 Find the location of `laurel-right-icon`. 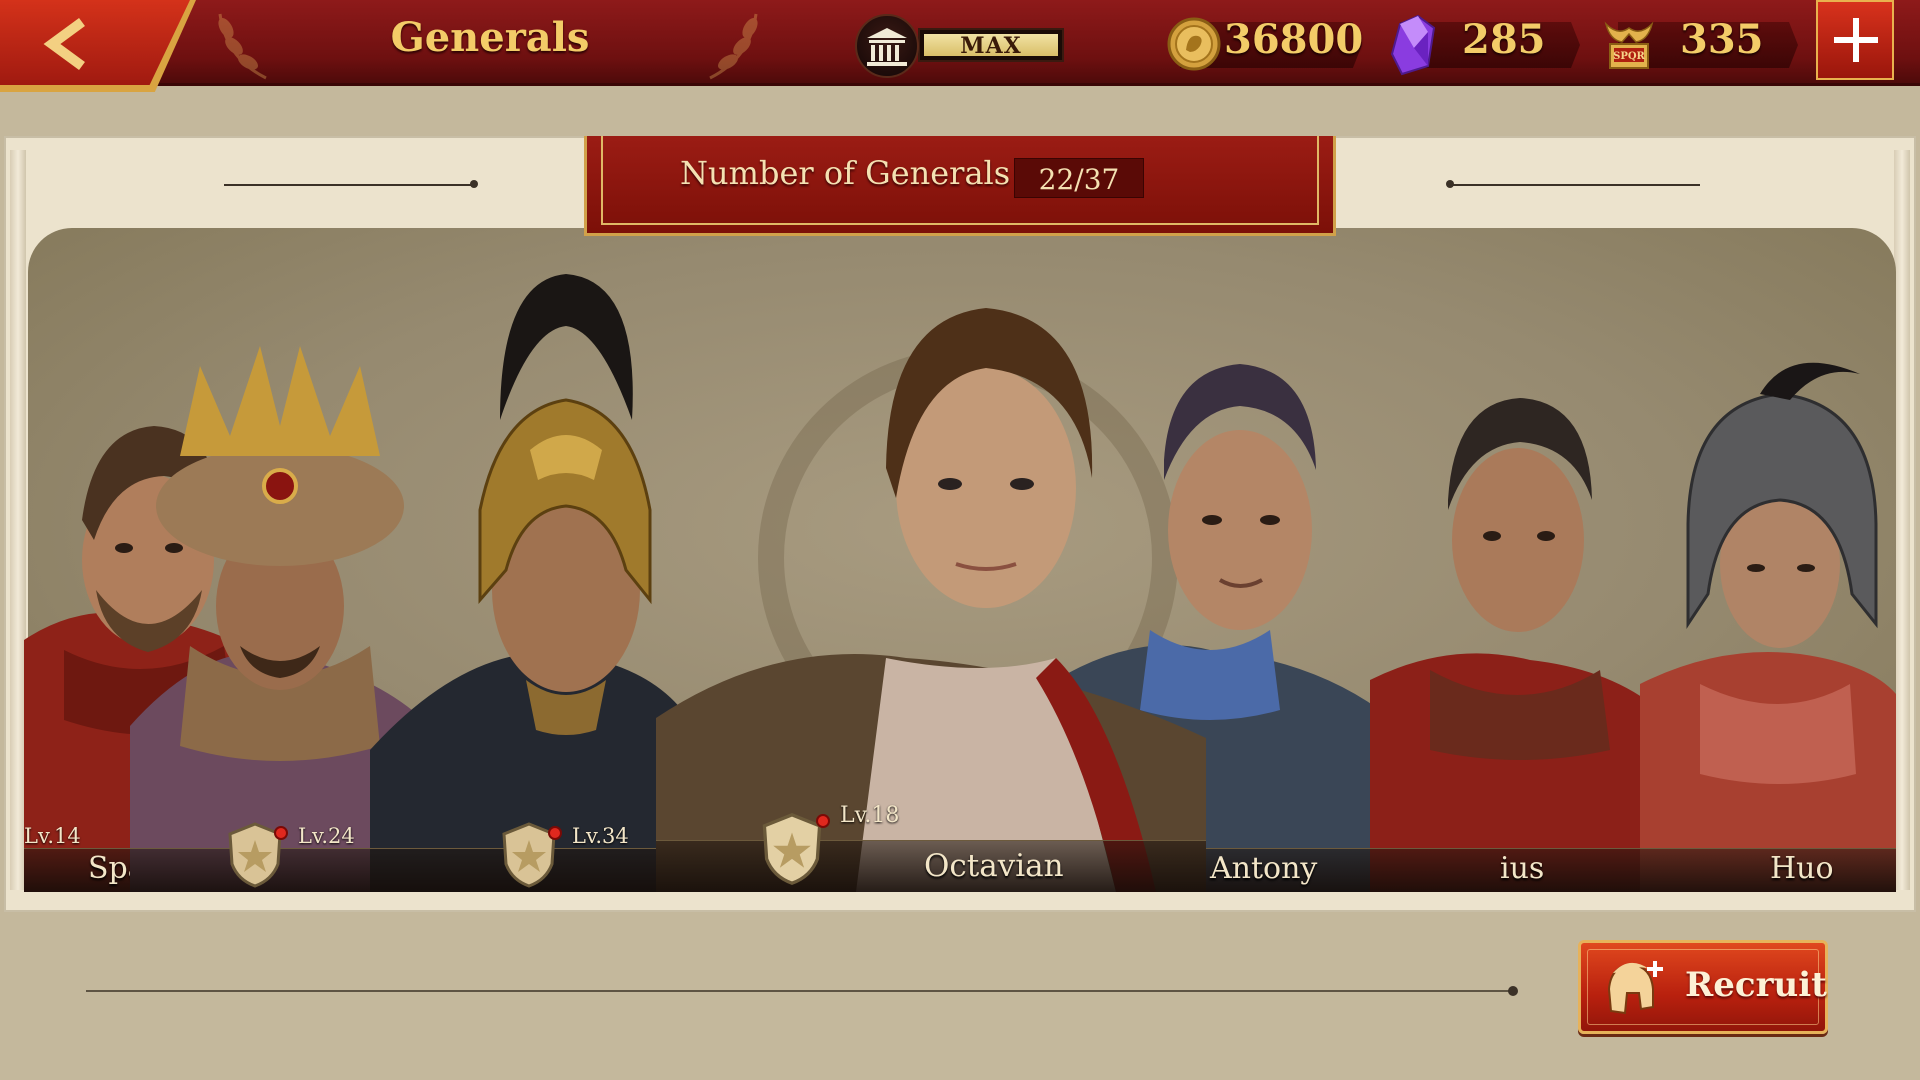

laurel-right-icon is located at coordinates (733, 46).